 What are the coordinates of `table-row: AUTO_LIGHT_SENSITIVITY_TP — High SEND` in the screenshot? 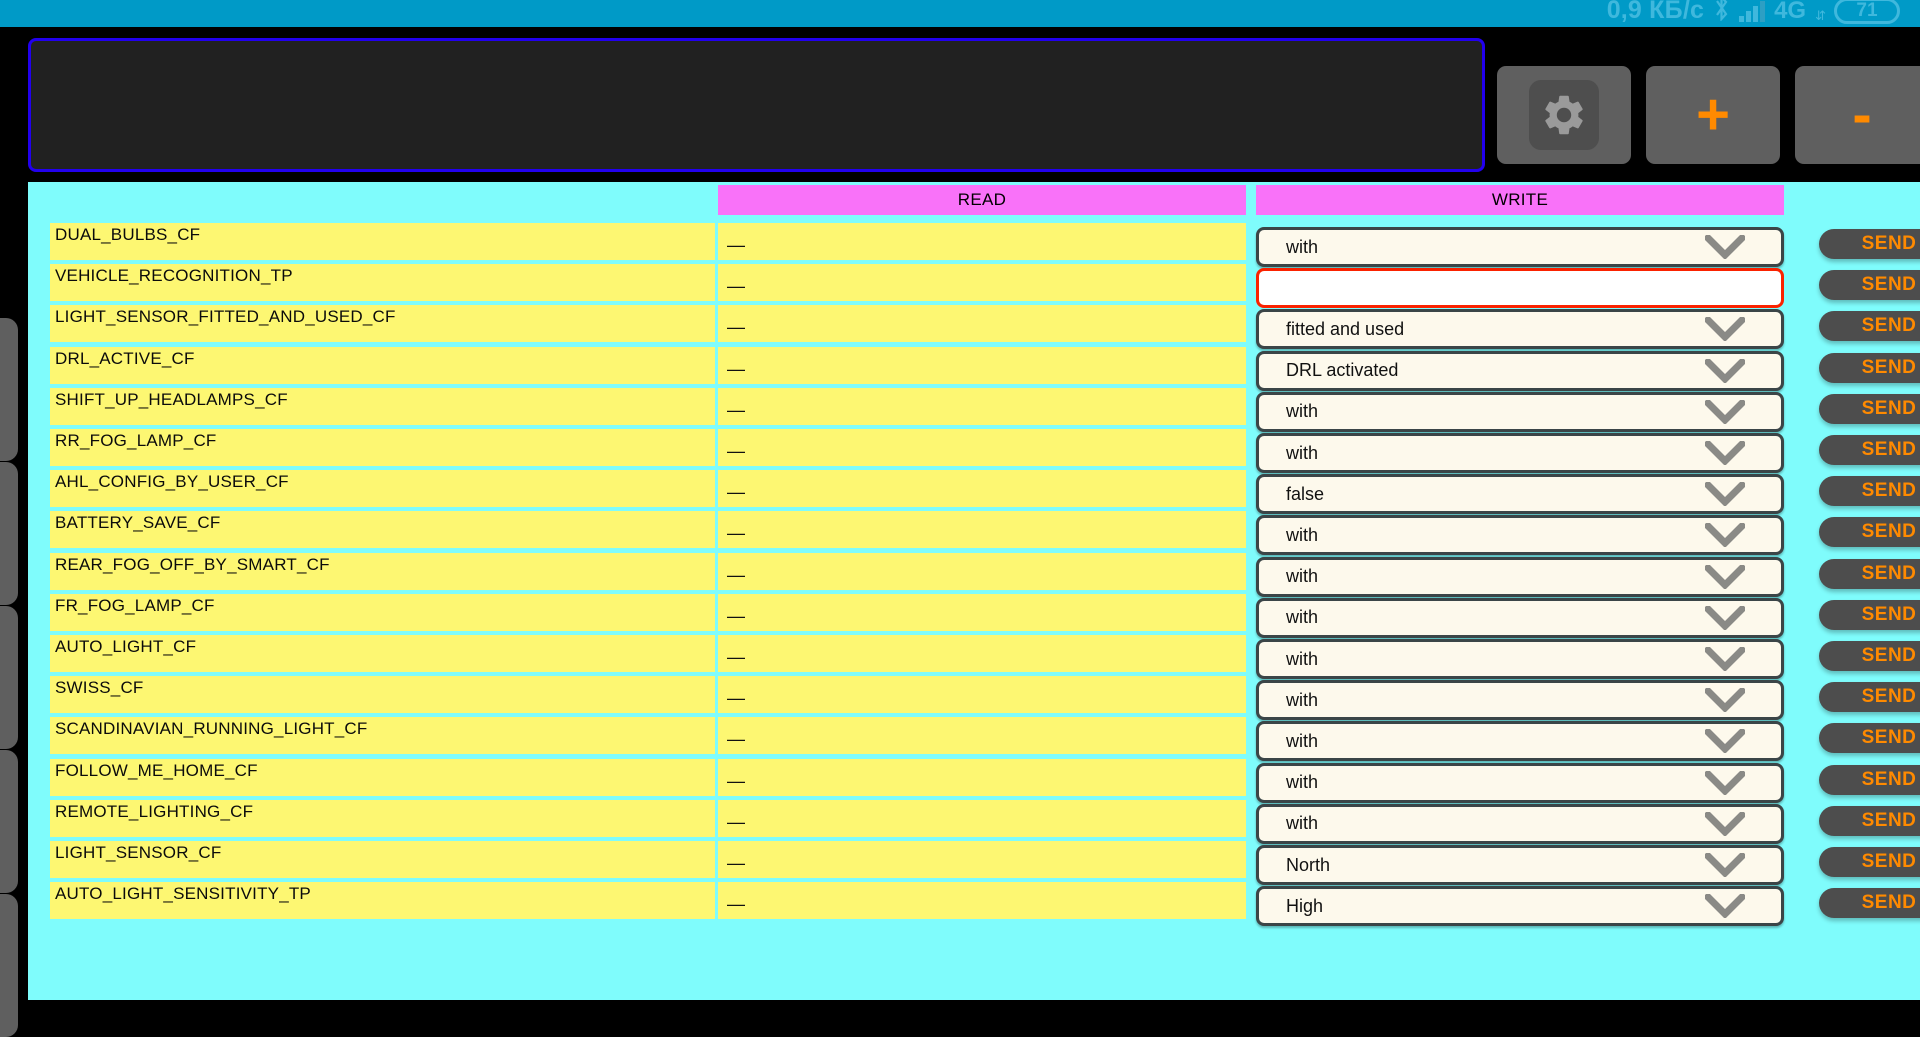 It's located at (974, 904).